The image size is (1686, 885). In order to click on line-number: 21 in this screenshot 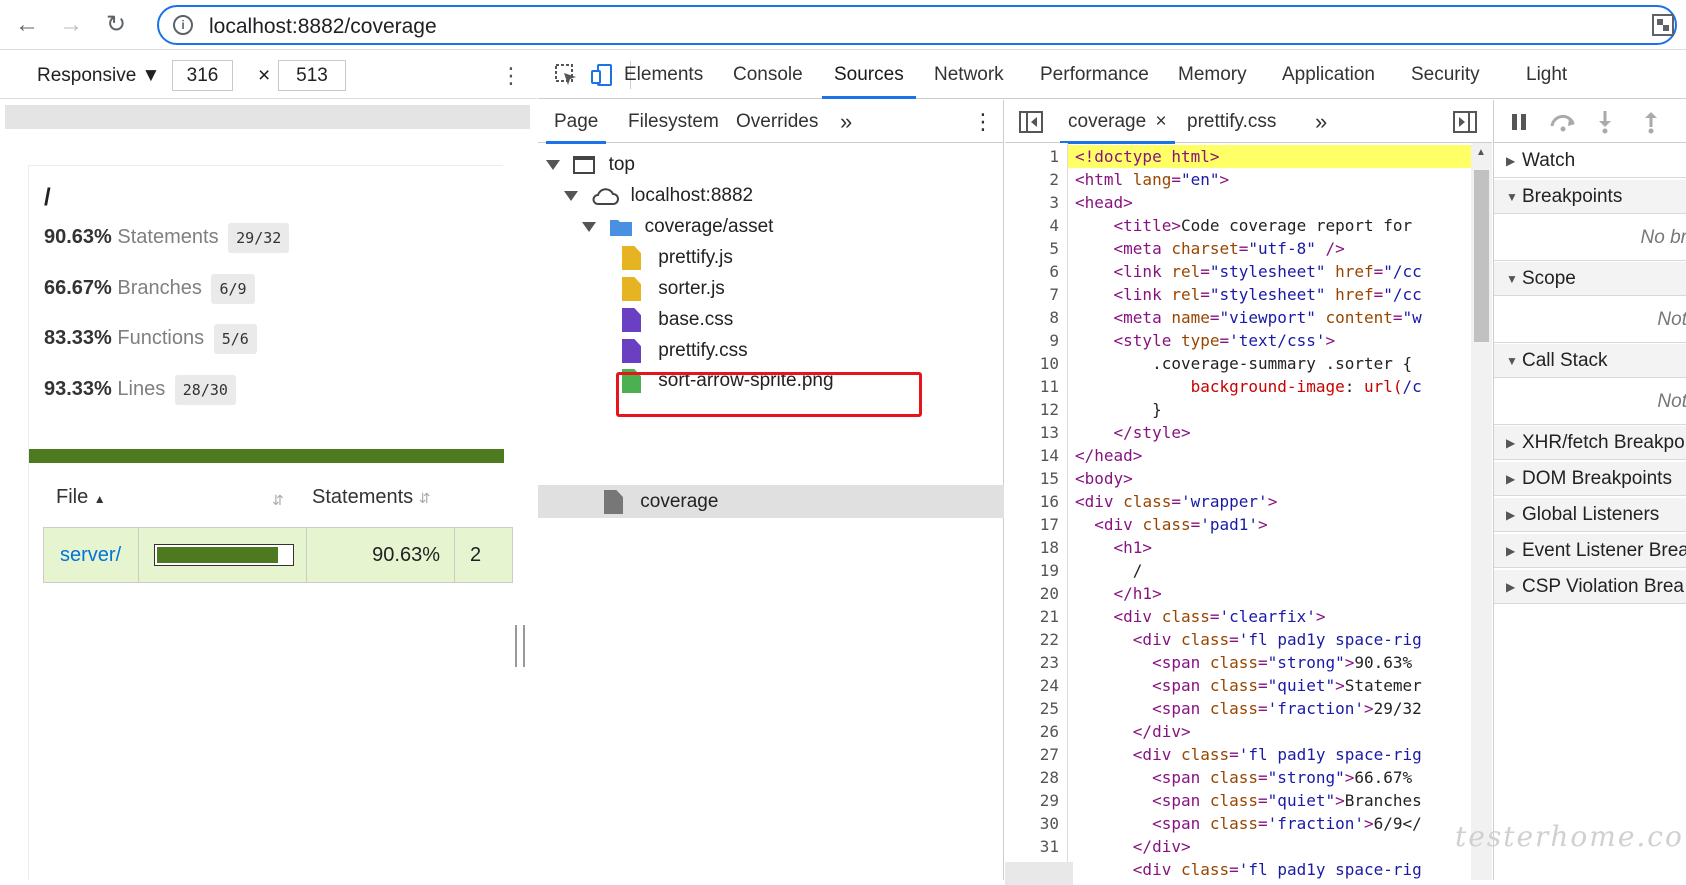, I will do `click(1049, 616)`.